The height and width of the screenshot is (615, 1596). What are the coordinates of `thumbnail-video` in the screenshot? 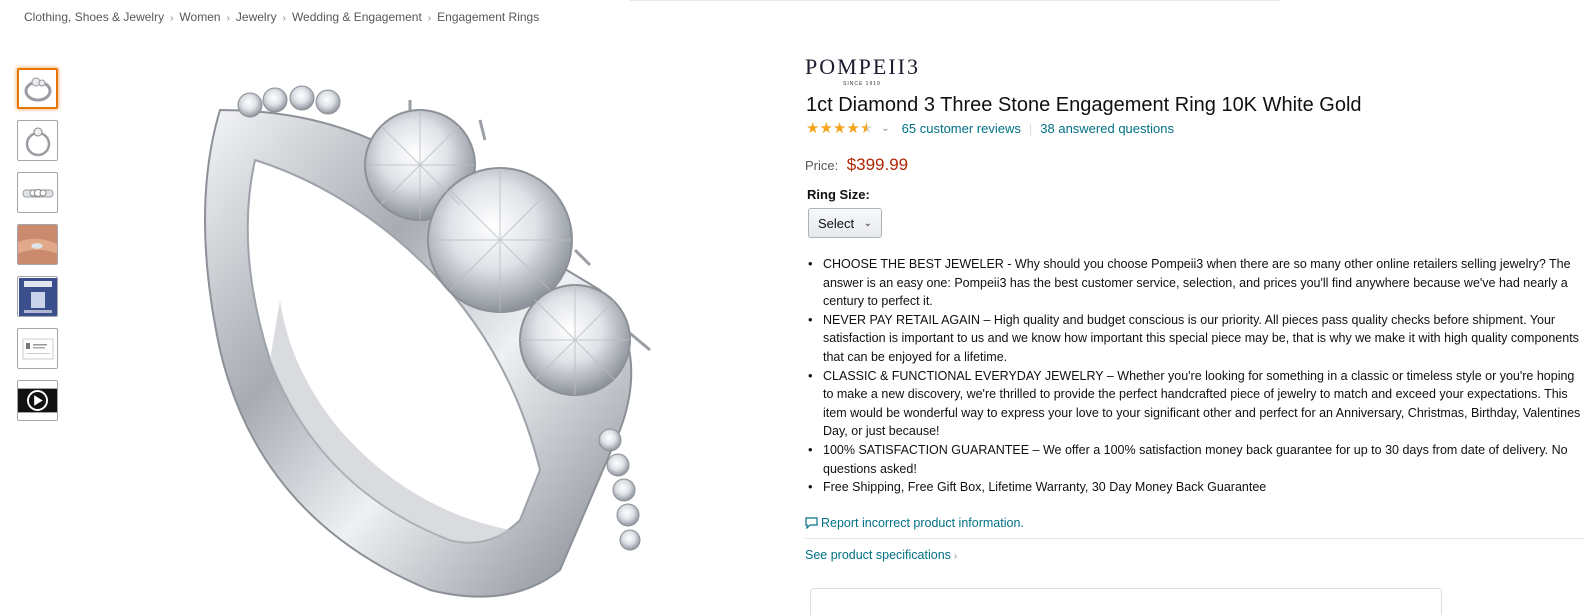 It's located at (37, 400).